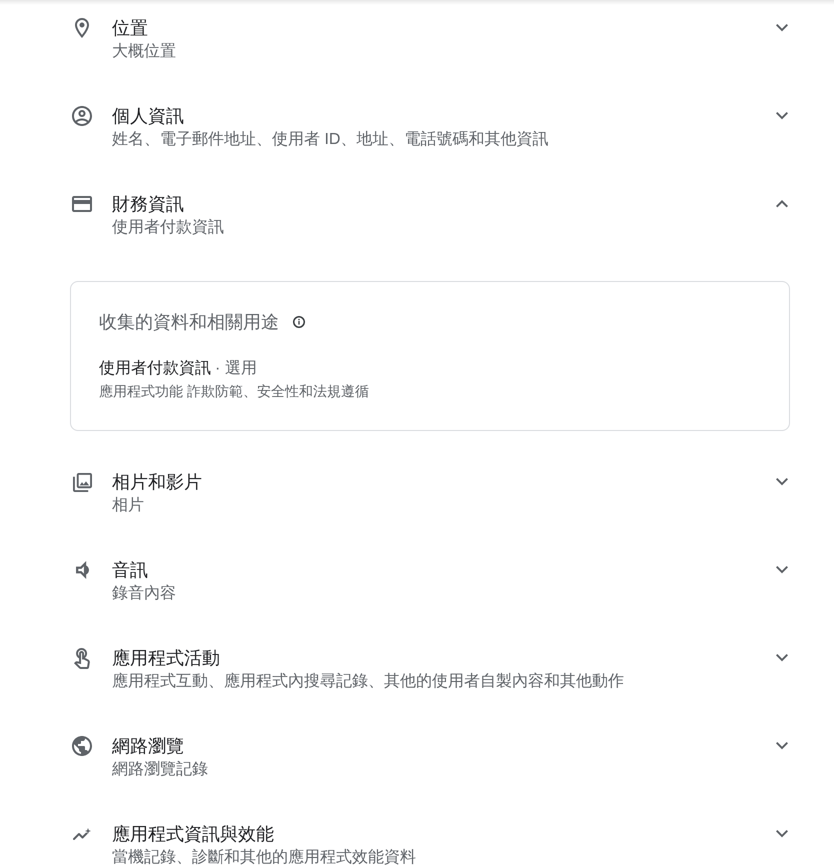 The height and width of the screenshot is (868, 834). What do you see at coordinates (166, 658) in the screenshot?
I see `section-title: 應用程式活動` at bounding box center [166, 658].